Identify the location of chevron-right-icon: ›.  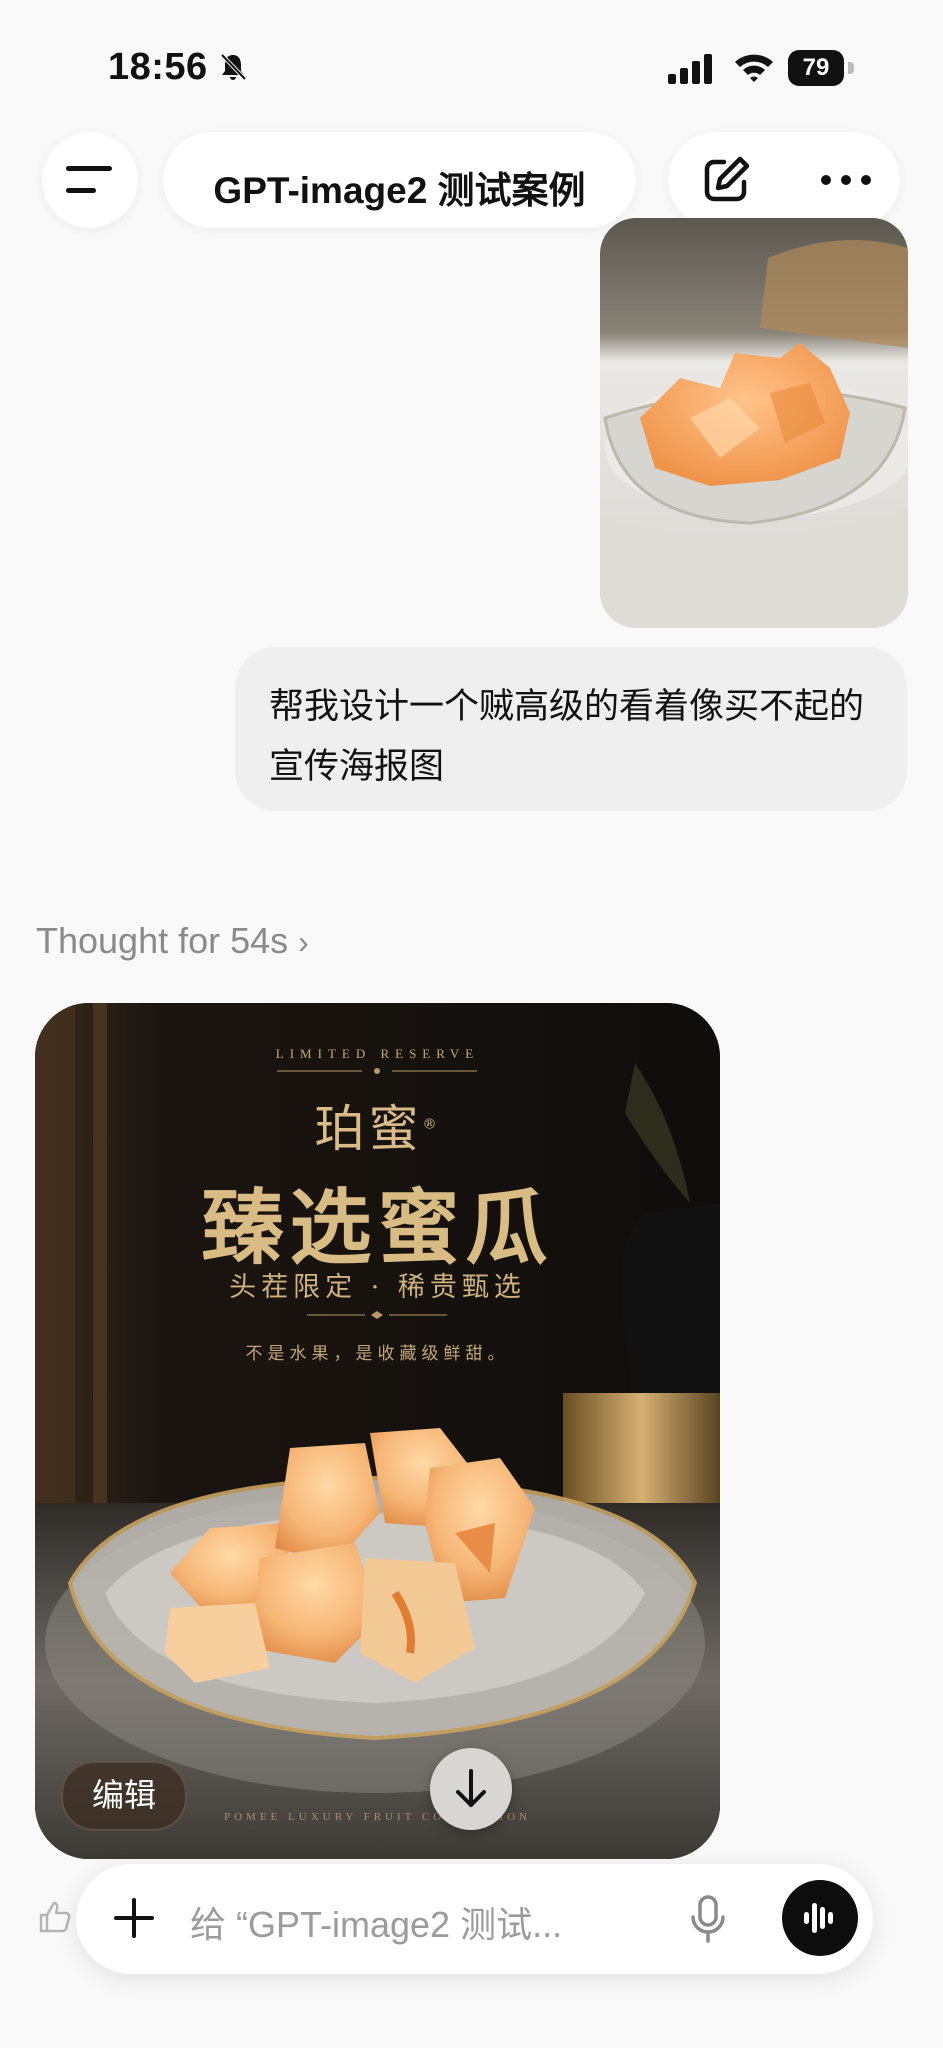
(303, 942).